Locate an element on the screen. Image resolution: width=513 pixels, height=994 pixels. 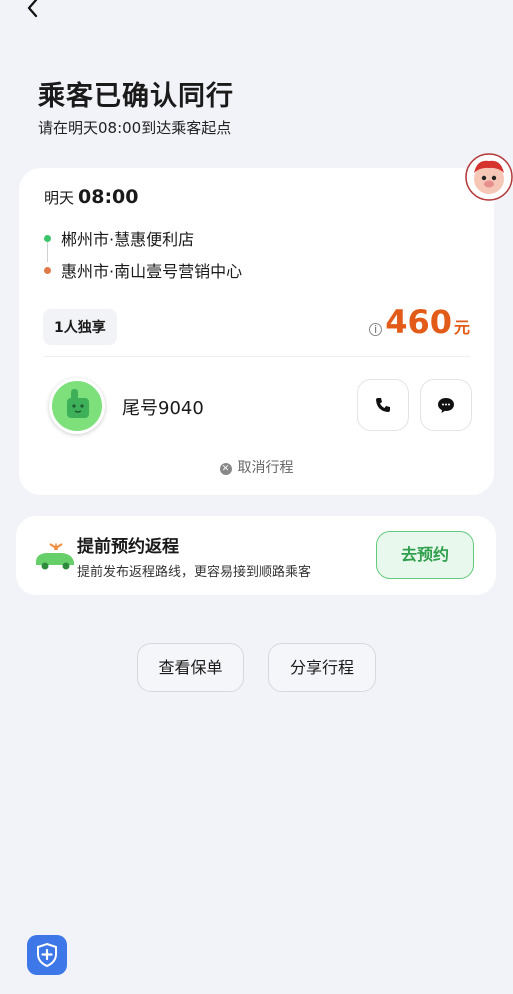
price-value: 460 is located at coordinates (418, 322).